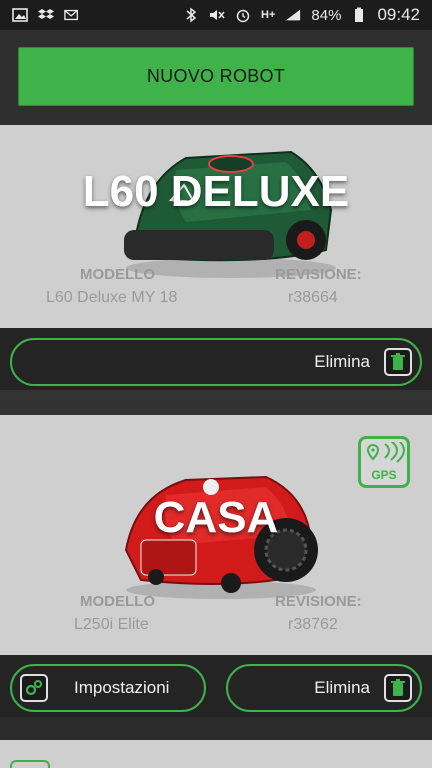  I want to click on model-value: L60 Deluxe MY 18, so click(112, 297).